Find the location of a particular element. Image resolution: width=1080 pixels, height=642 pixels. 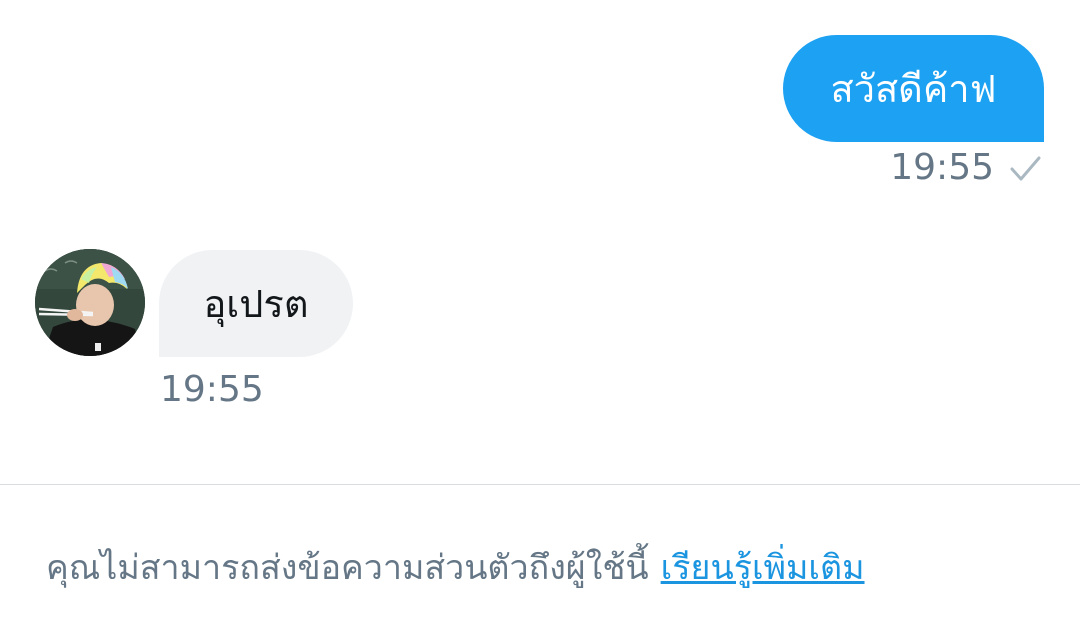

incoming-message-text: อุเปรต is located at coordinates (256, 303).